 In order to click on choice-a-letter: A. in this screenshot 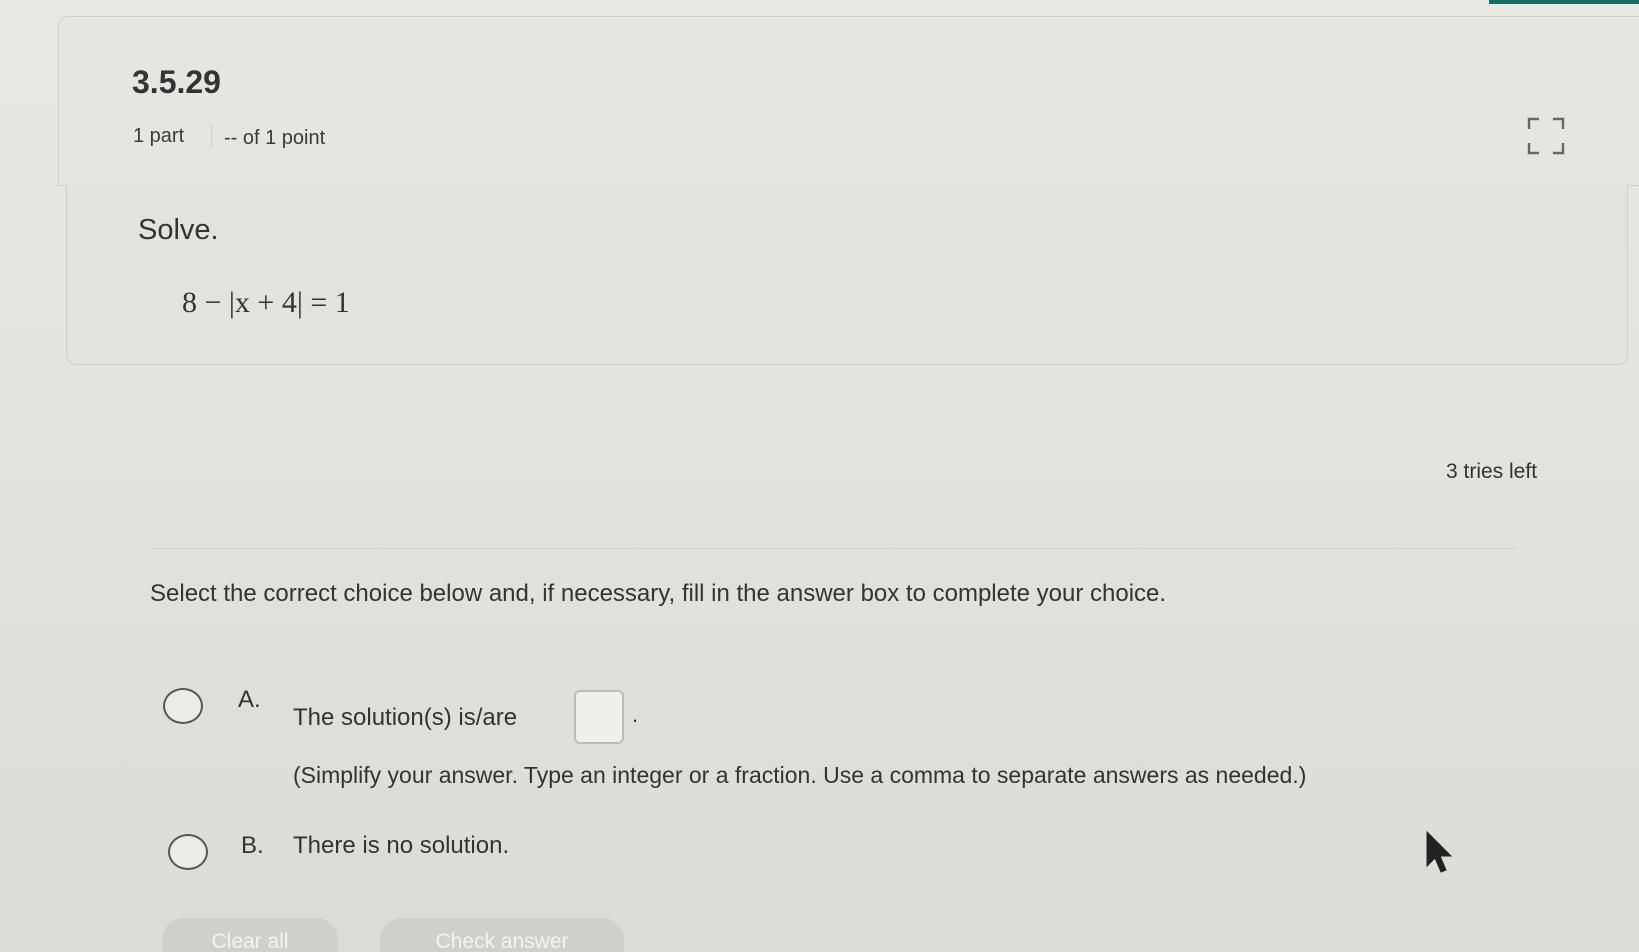, I will do `click(249, 699)`.